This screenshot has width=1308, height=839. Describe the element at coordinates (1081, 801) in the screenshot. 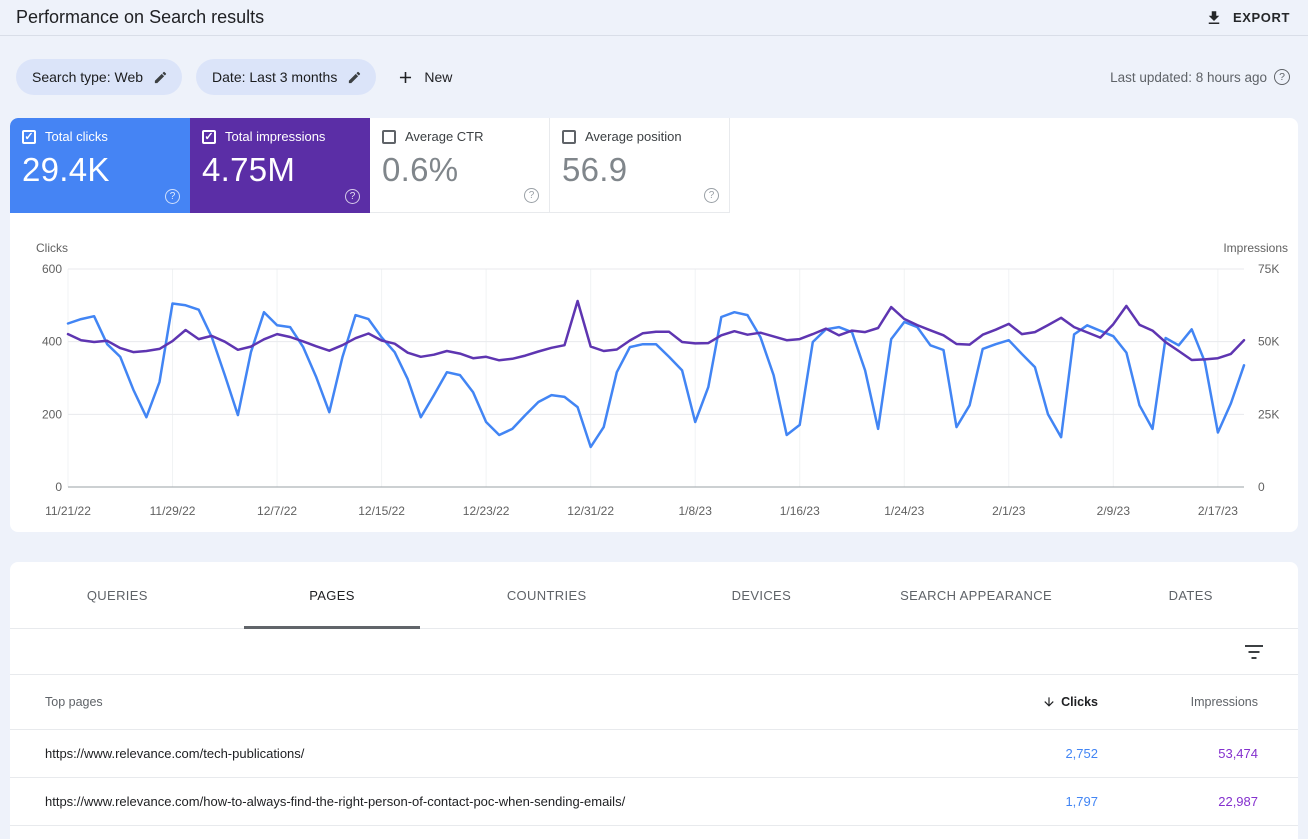

I see `clicks-value: 1,797` at that location.